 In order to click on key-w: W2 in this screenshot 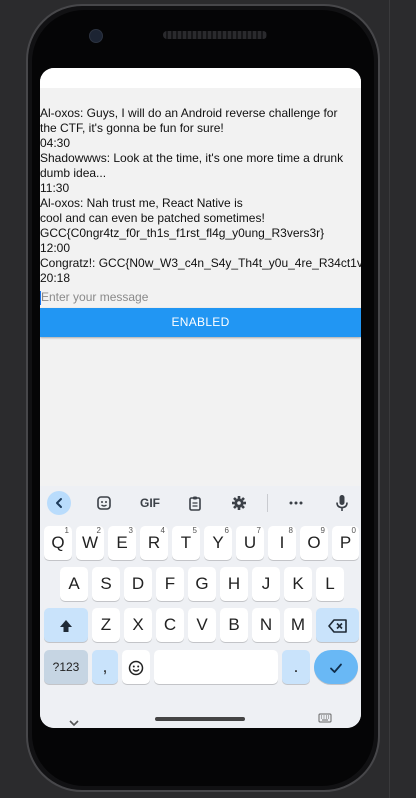, I will do `click(90, 543)`.